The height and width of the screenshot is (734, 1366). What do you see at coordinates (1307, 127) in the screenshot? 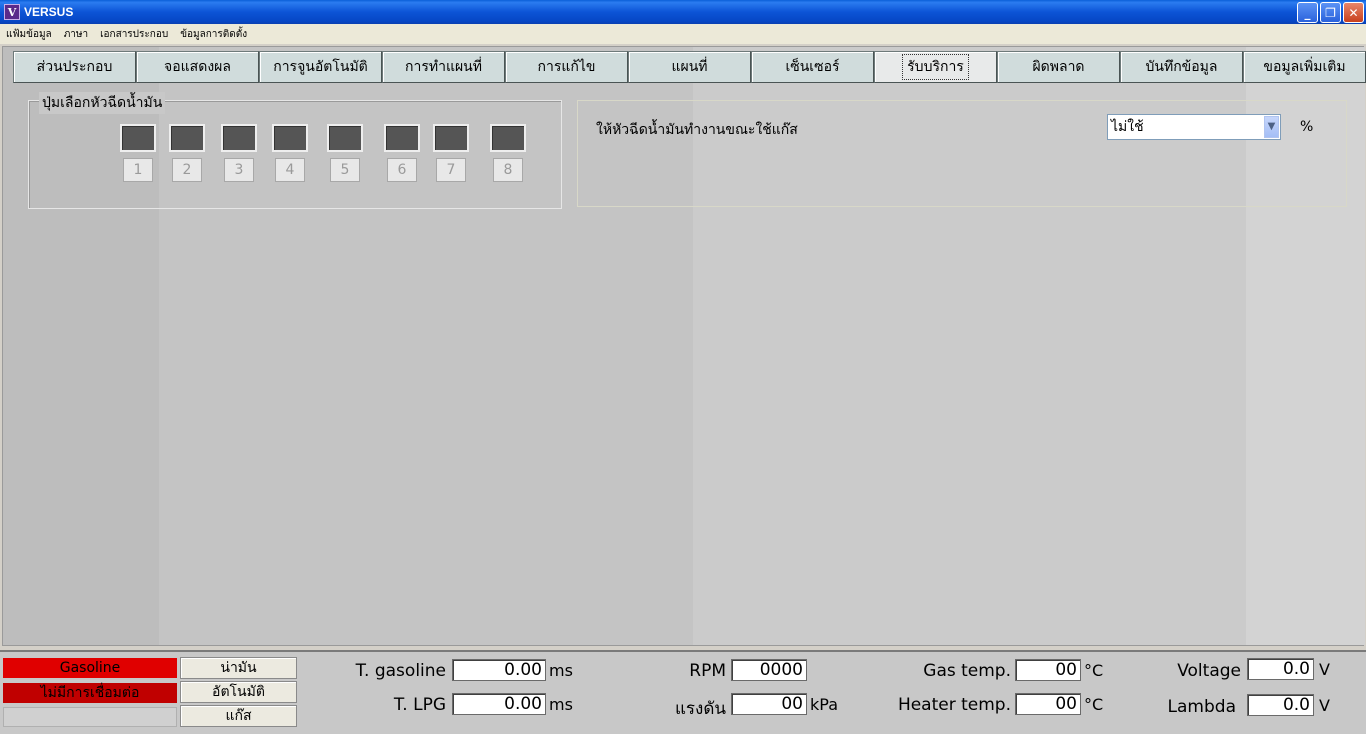
I see `percent-unit: %` at bounding box center [1307, 127].